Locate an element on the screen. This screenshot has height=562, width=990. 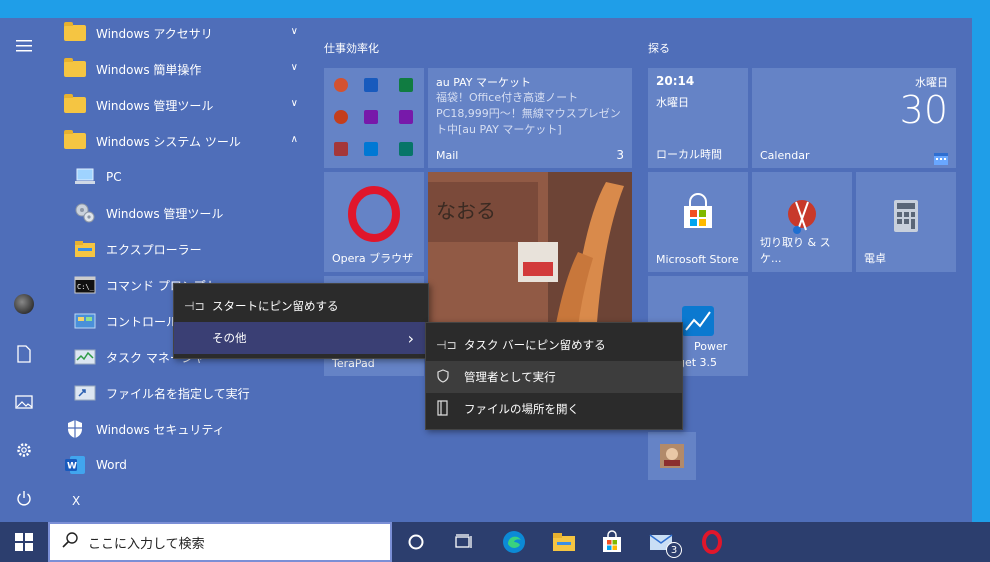
menu-item-pin-to-start: ⊣⊐ スタートにピン留めする is located at coordinates (301, 306).